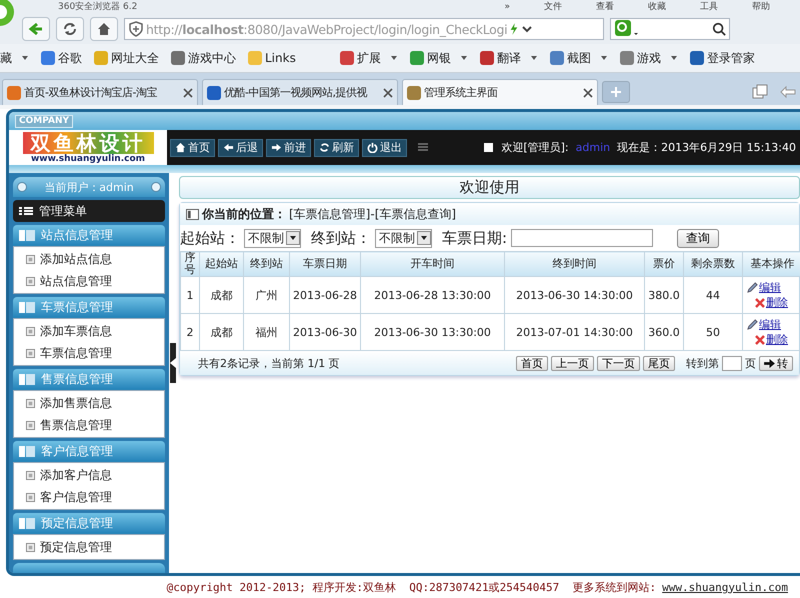 This screenshot has height=598, width=800. I want to click on search-engine-icon, so click(626, 29).